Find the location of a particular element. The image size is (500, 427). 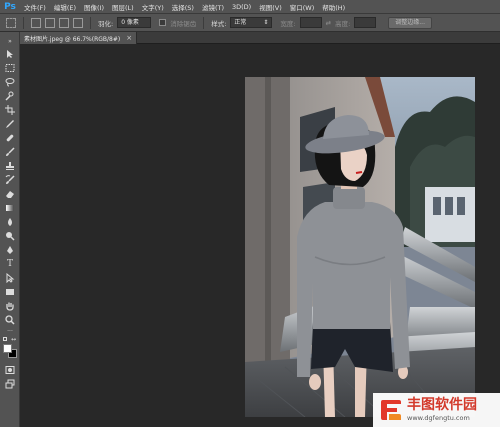

height-input is located at coordinates (365, 22).